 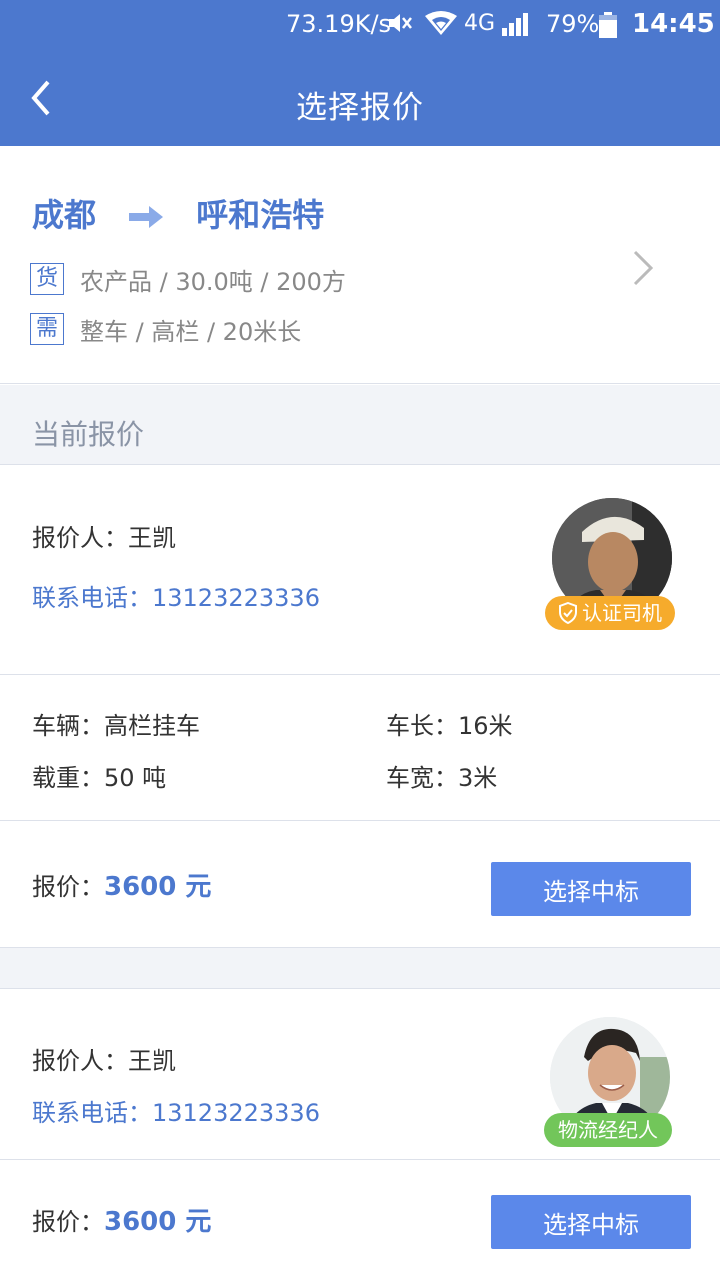 I want to click on width-label: 车宽：, so click(x=422, y=778).